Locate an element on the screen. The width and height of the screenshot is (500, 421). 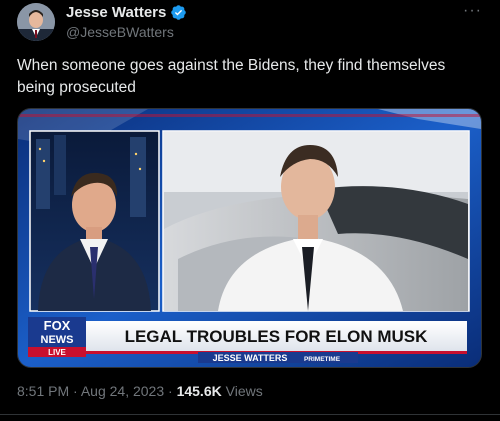
show-name: JESSE WATTERS is located at coordinates (250, 358).